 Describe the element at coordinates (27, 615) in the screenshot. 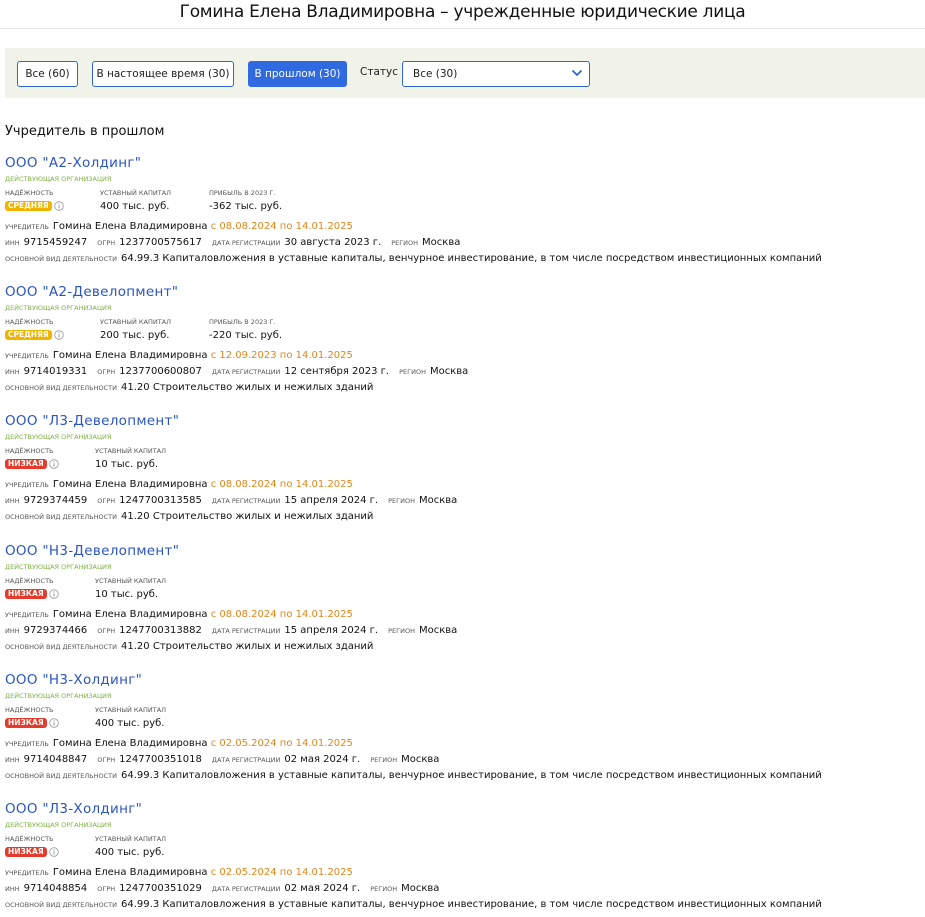

I see `founder-label: учредитель` at that location.